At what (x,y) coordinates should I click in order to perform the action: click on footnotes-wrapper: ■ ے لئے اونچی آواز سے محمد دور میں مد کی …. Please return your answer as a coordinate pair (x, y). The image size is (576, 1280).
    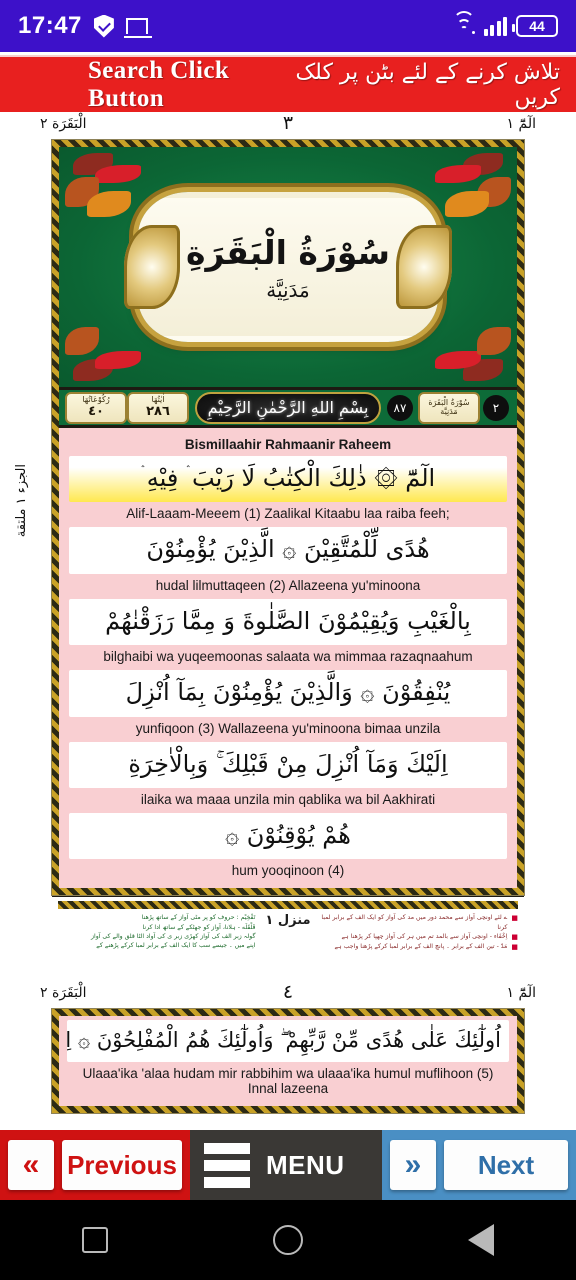
    Looking at the image, I should click on (288, 927).